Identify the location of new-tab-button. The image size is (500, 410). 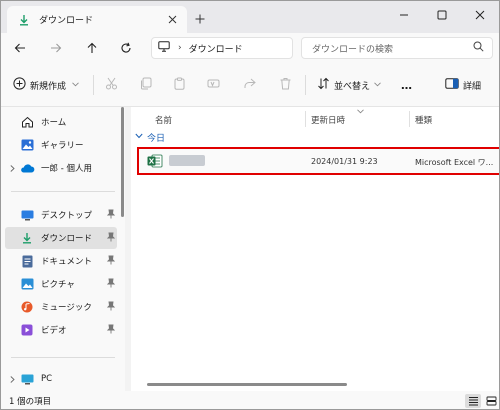
(200, 19).